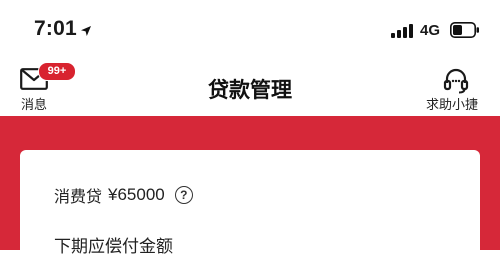 The height and width of the screenshot is (270, 500). What do you see at coordinates (86, 31) in the screenshot?
I see `location-arrow-icon` at bounding box center [86, 31].